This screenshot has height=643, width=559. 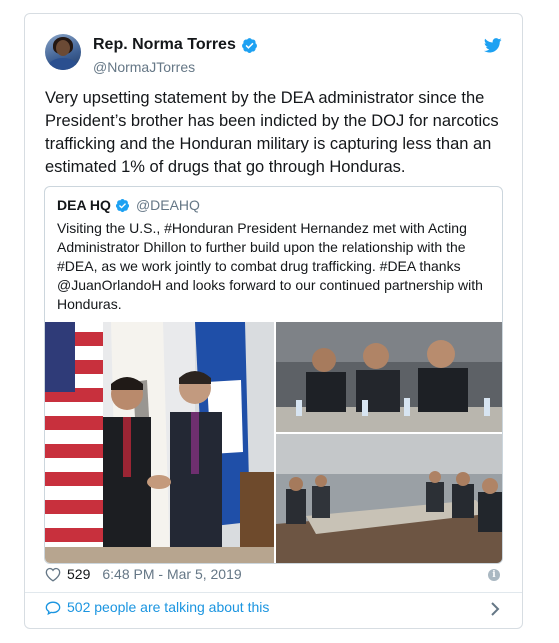 I want to click on conference-room-photo, so click(x=389, y=498).